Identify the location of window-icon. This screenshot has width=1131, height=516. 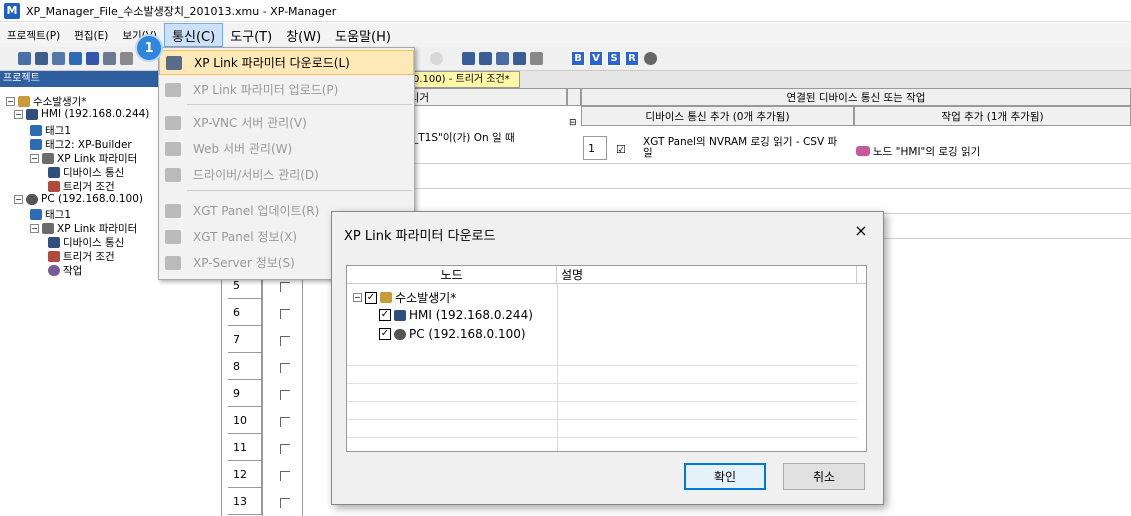
(502, 58).